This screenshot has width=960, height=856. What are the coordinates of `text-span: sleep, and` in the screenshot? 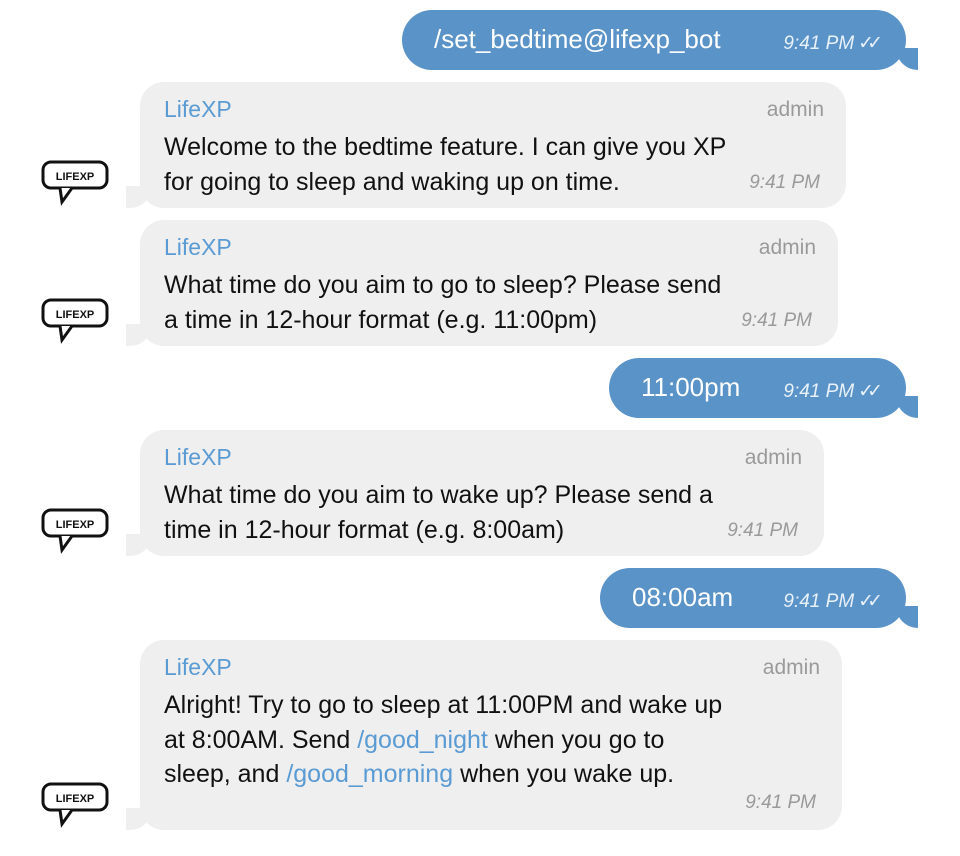 It's located at (225, 774).